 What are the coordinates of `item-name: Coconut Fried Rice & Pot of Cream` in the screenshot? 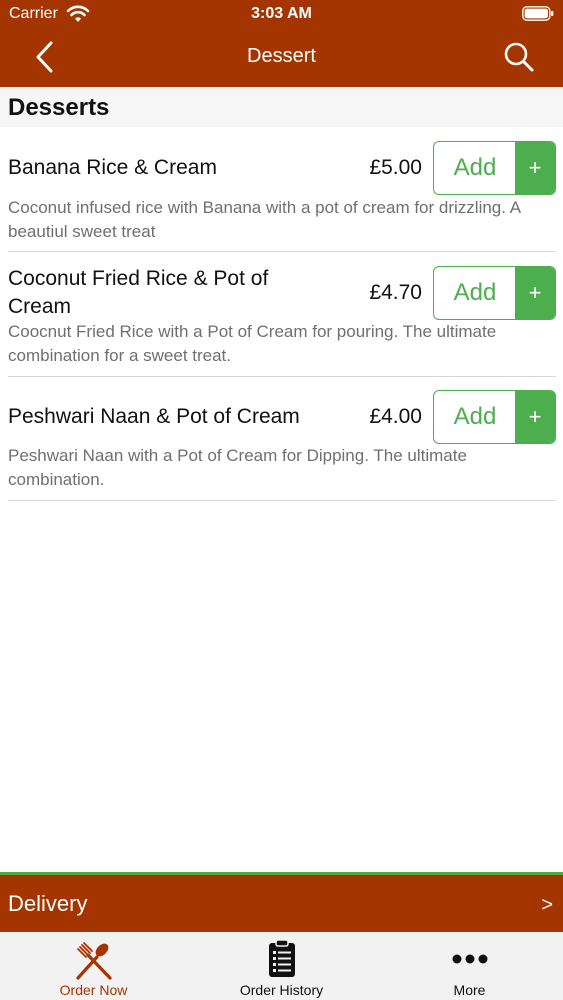 It's located at (138, 292).